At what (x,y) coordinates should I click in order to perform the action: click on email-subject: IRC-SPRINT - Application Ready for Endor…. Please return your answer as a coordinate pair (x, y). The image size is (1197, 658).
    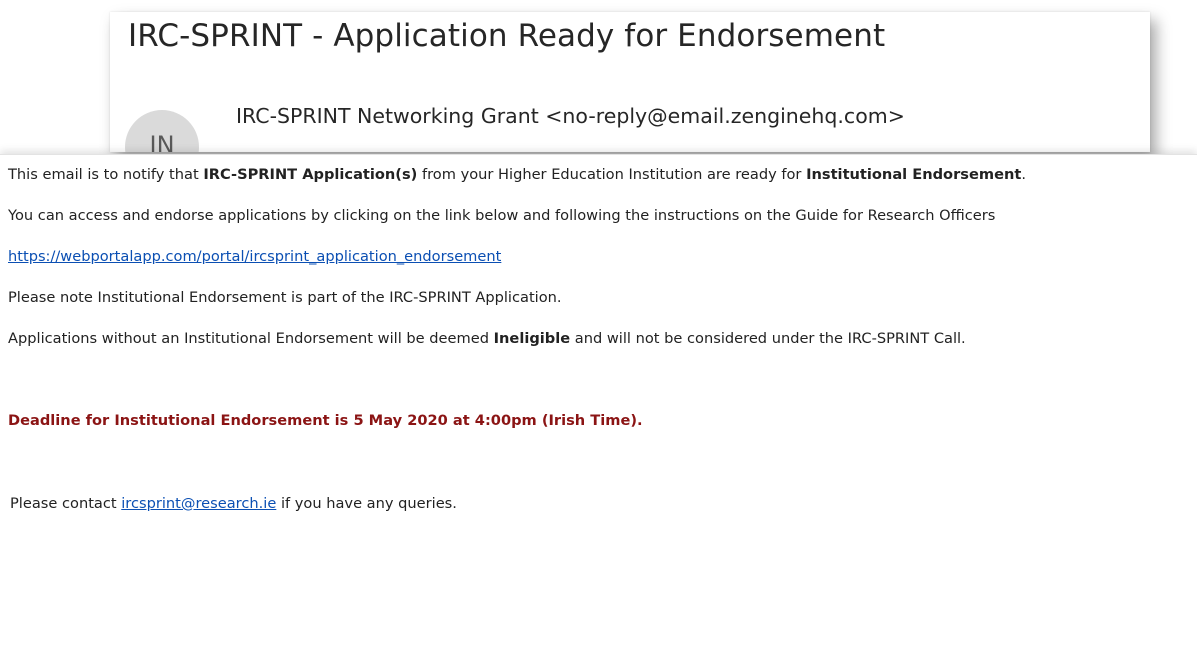
    Looking at the image, I should click on (507, 36).